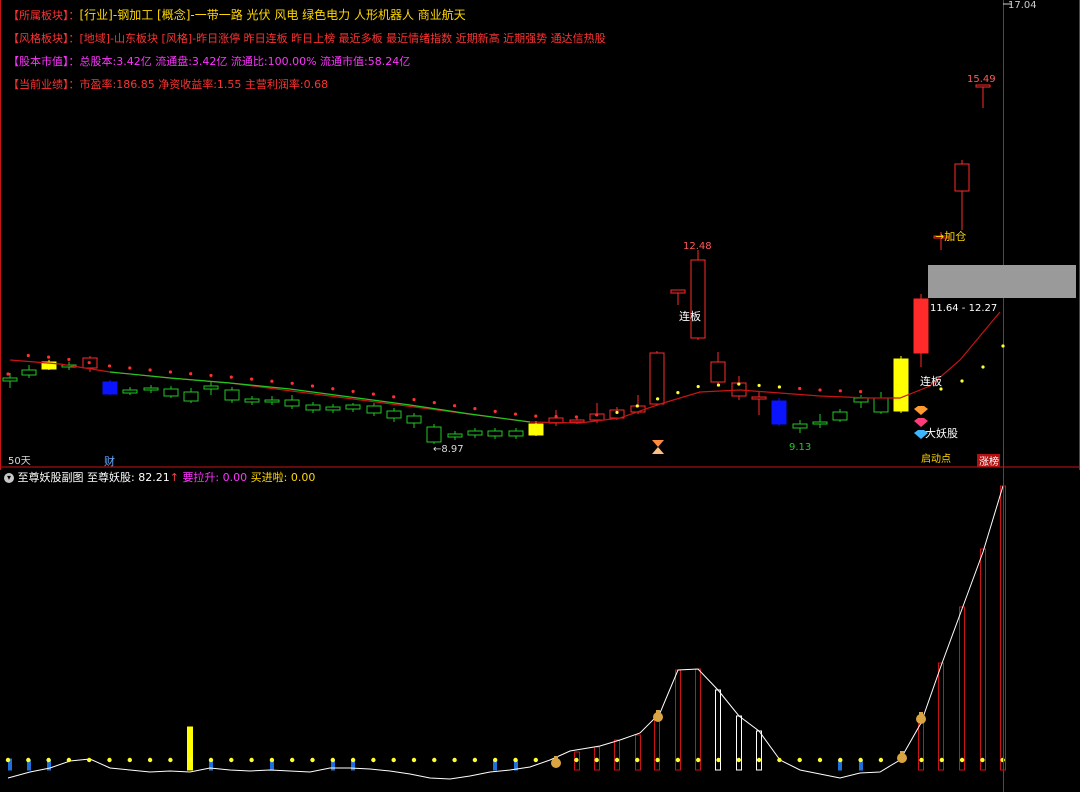  Describe the element at coordinates (505, 381) in the screenshot. I see `ma-dots-group` at that location.